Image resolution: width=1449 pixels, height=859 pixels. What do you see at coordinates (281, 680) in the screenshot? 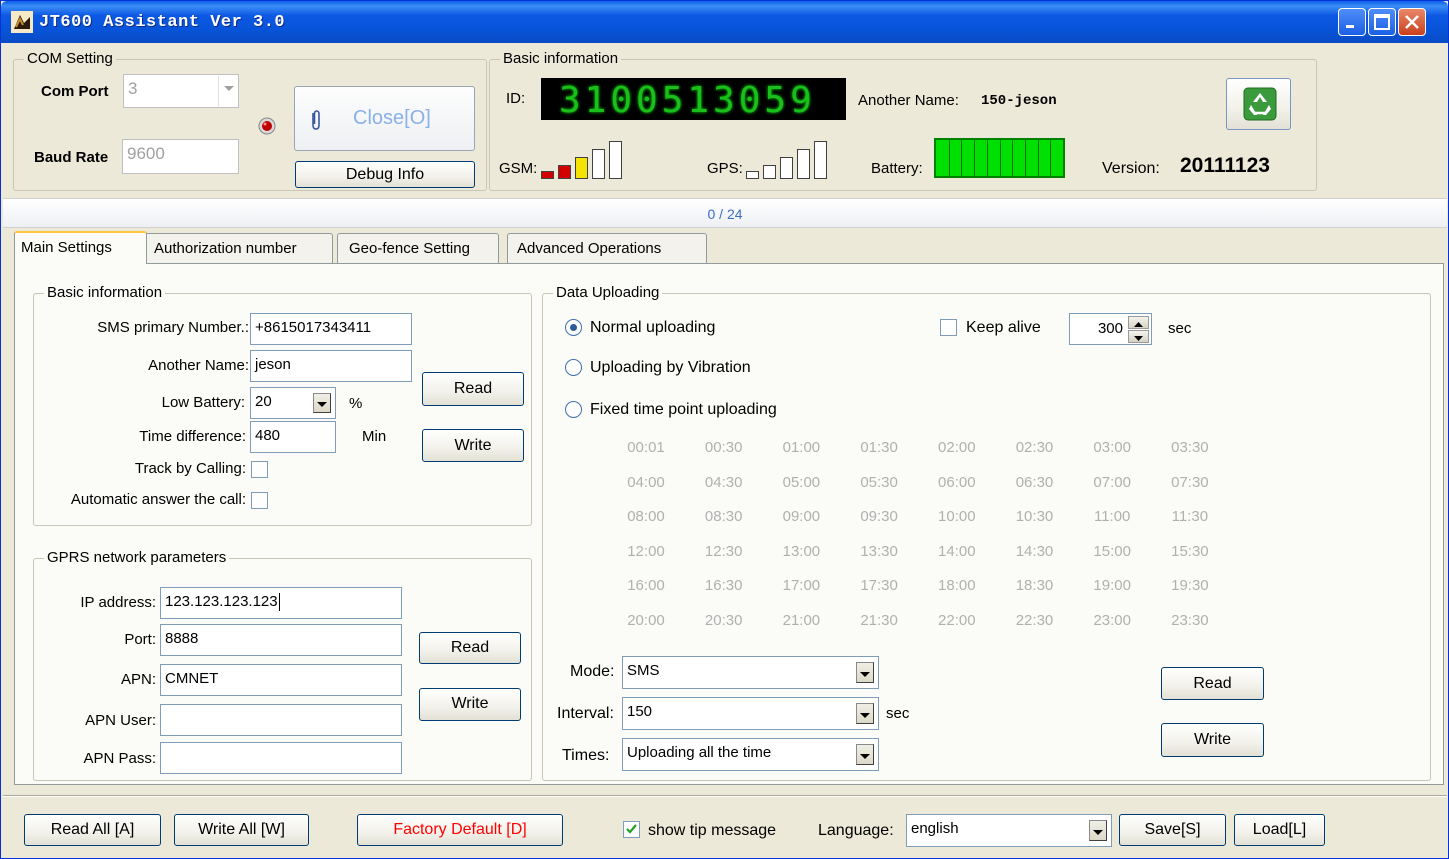
I see `apn-field: CMNET` at bounding box center [281, 680].